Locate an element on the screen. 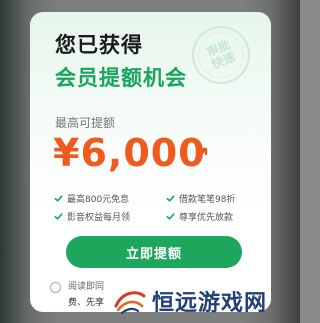 The width and height of the screenshot is (320, 323). site-watermark: 恒远游戏网 is located at coordinates (205, 301).